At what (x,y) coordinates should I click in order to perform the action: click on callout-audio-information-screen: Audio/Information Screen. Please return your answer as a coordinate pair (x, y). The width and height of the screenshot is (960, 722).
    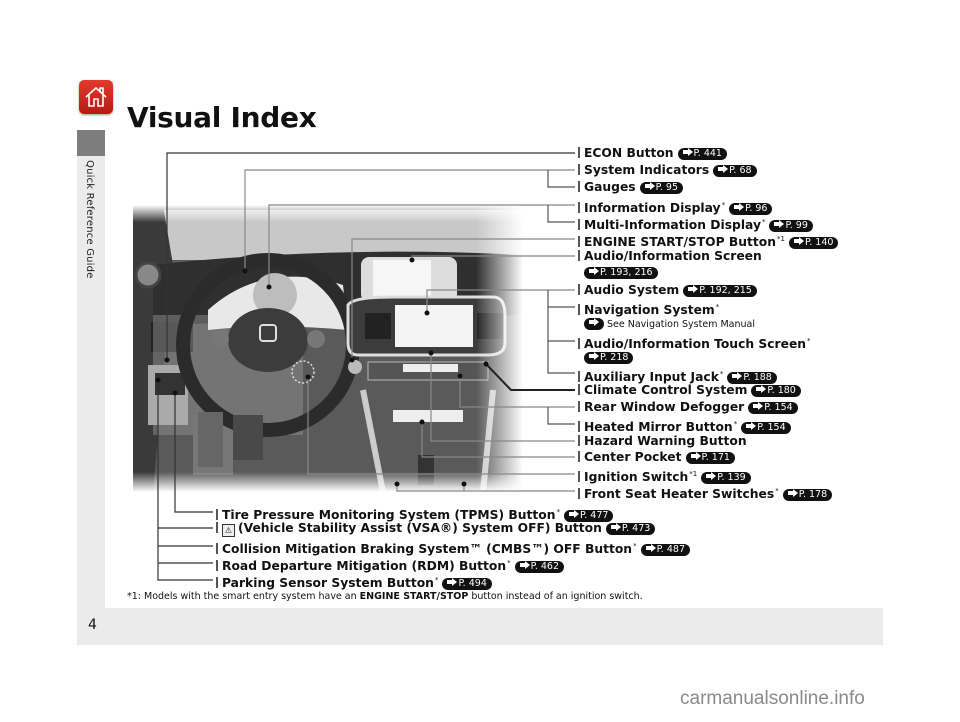
    Looking at the image, I should click on (670, 256).